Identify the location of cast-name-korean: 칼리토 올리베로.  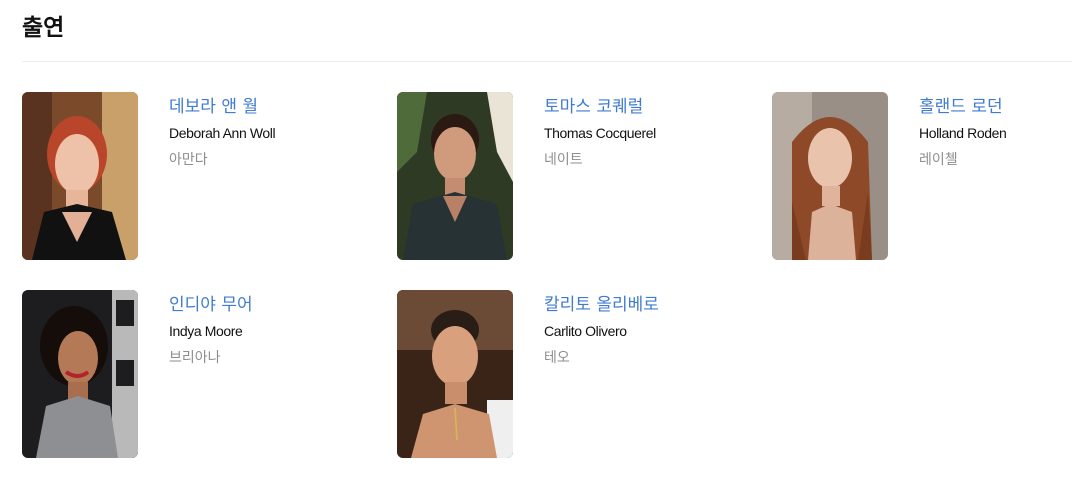
(601, 305).